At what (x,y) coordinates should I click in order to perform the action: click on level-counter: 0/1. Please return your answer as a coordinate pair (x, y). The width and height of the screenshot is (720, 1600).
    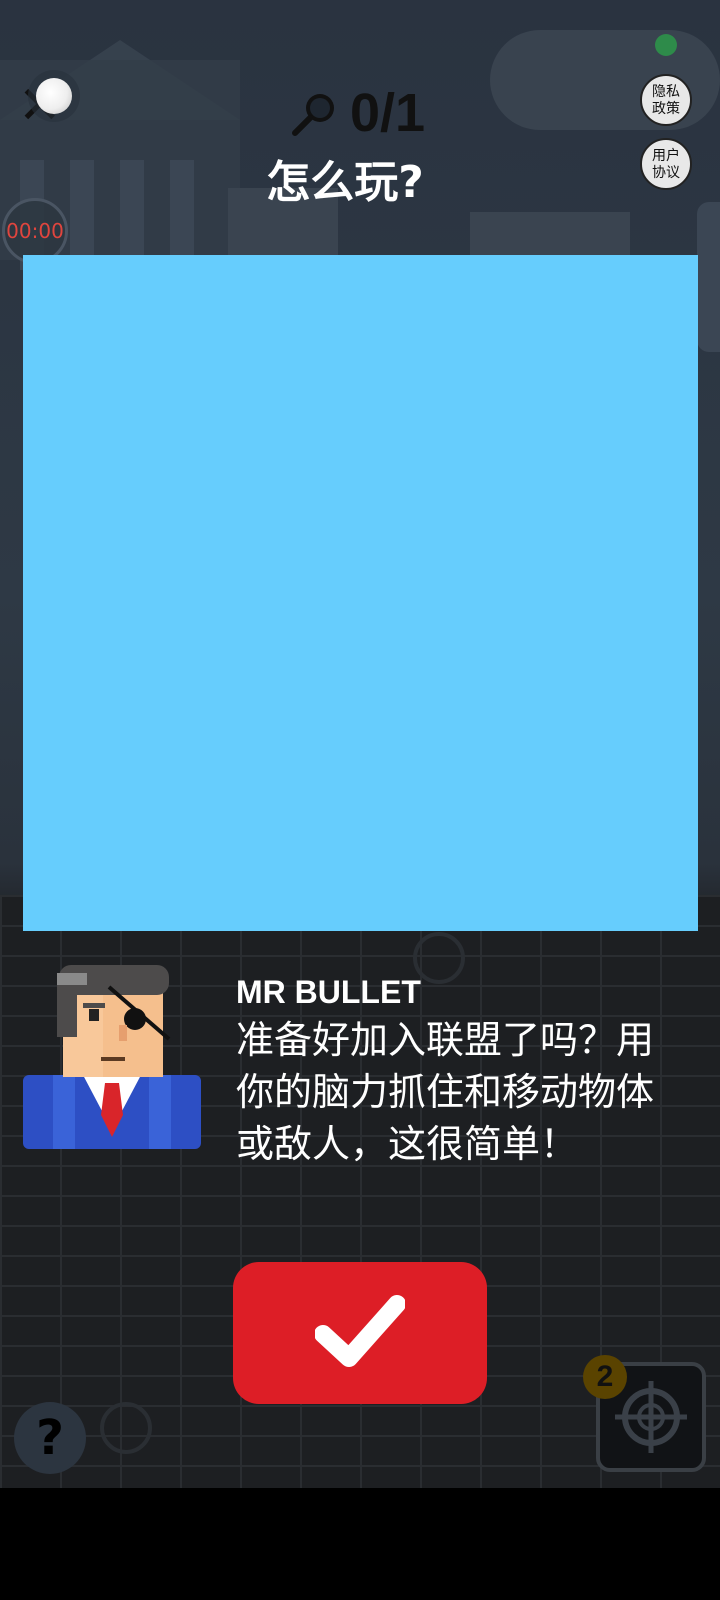
    Looking at the image, I should click on (365, 115).